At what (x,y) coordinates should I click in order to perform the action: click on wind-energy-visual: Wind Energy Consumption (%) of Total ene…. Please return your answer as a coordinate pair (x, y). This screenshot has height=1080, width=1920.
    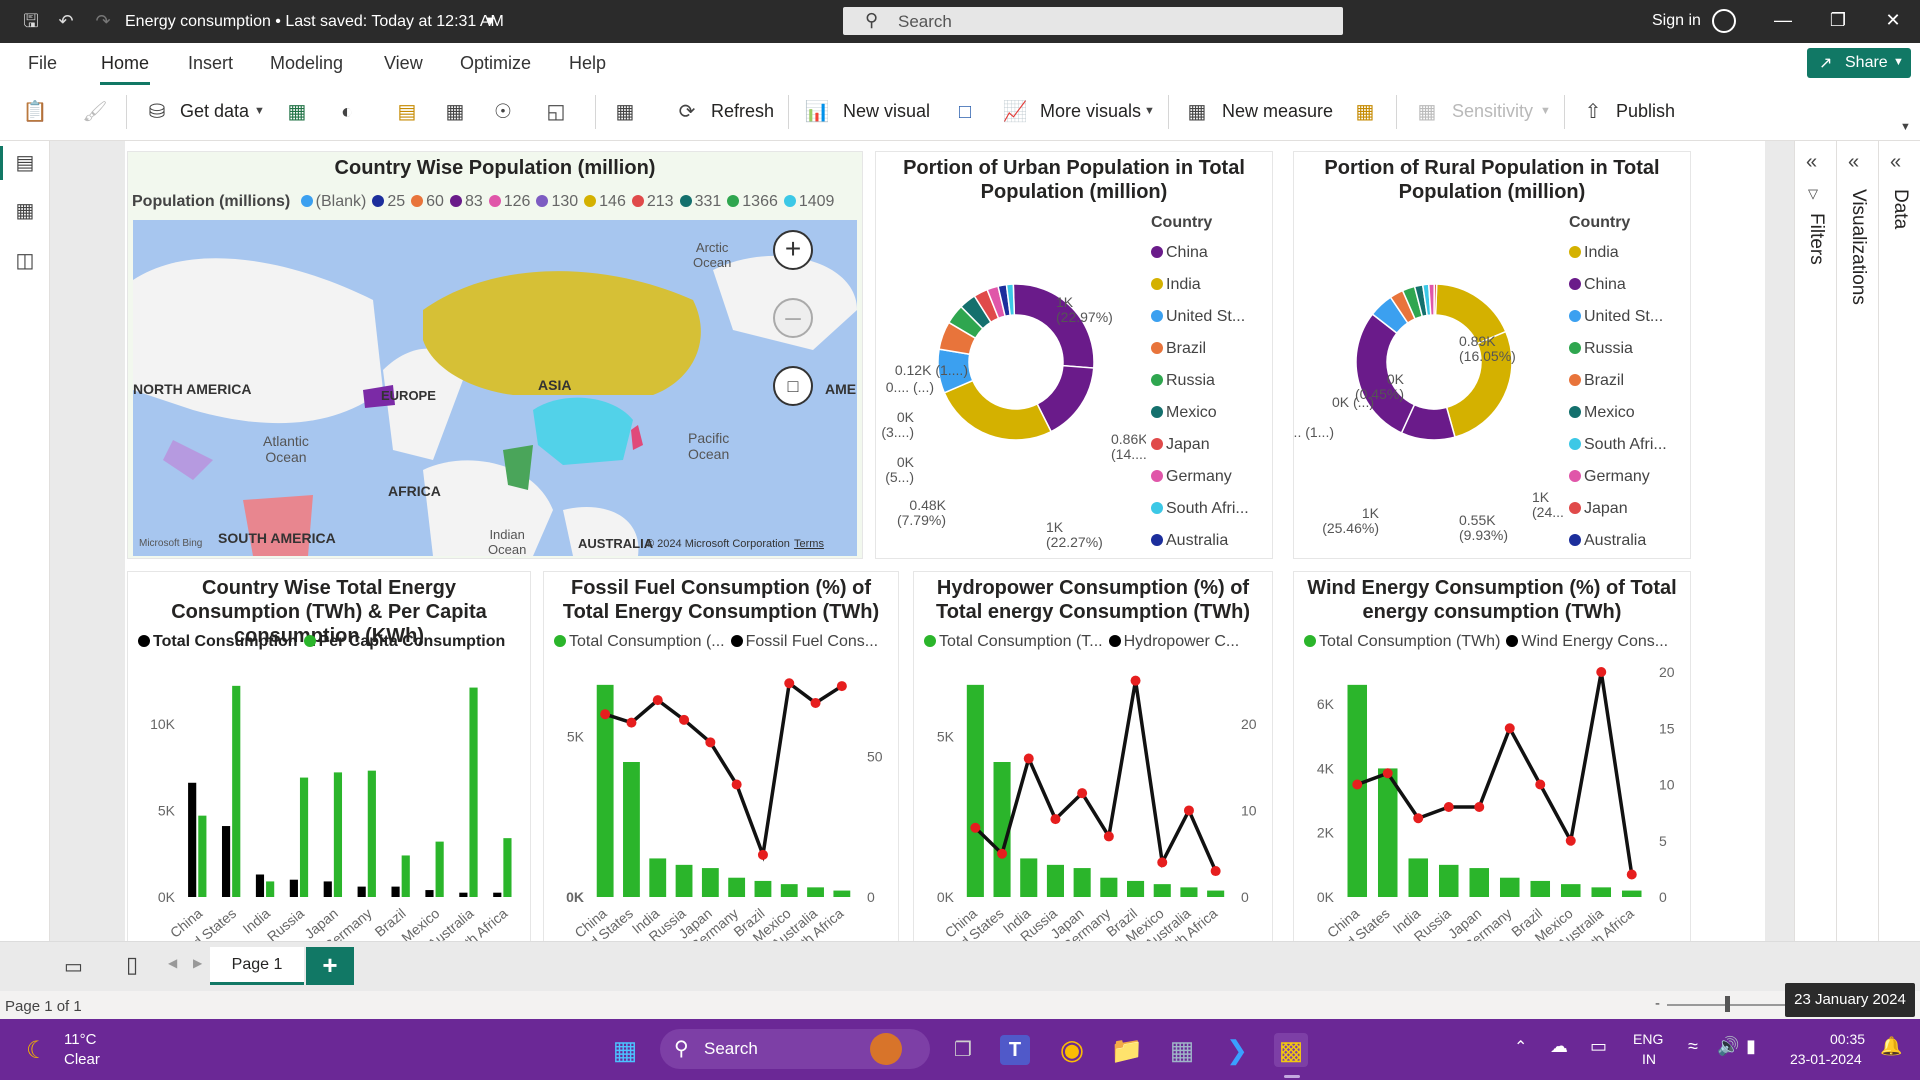
    Looking at the image, I should click on (1492, 756).